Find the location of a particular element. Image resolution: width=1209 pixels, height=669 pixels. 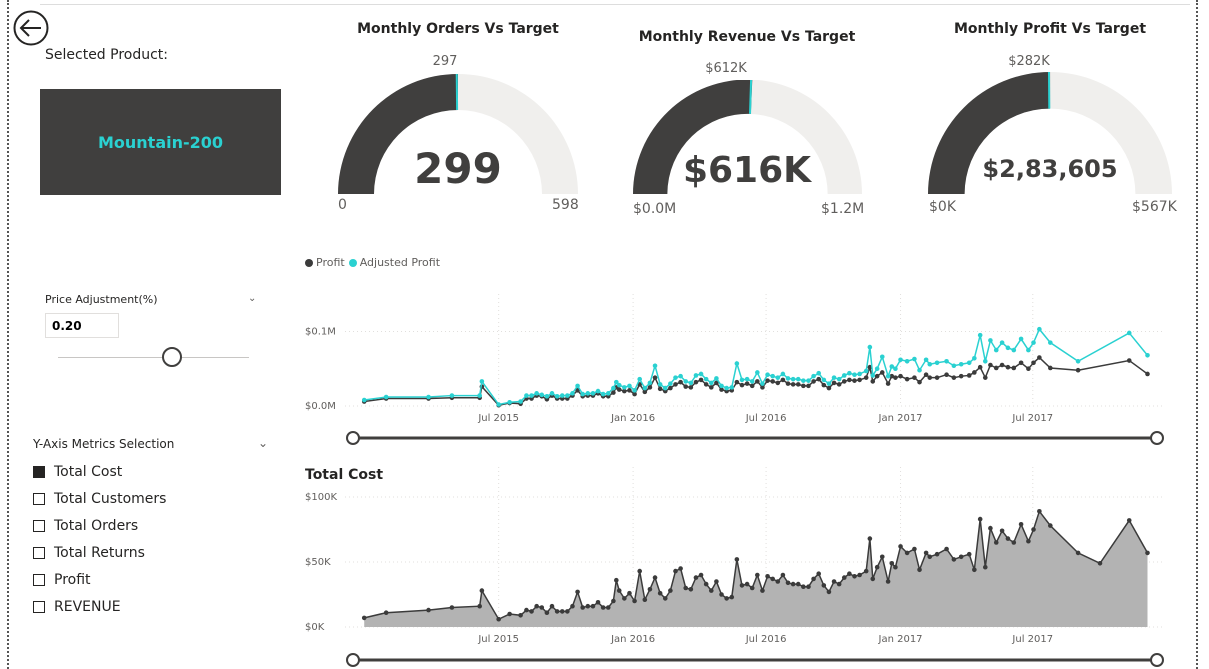

gauge-revenue-target-label: $612K is located at coordinates (726, 68).